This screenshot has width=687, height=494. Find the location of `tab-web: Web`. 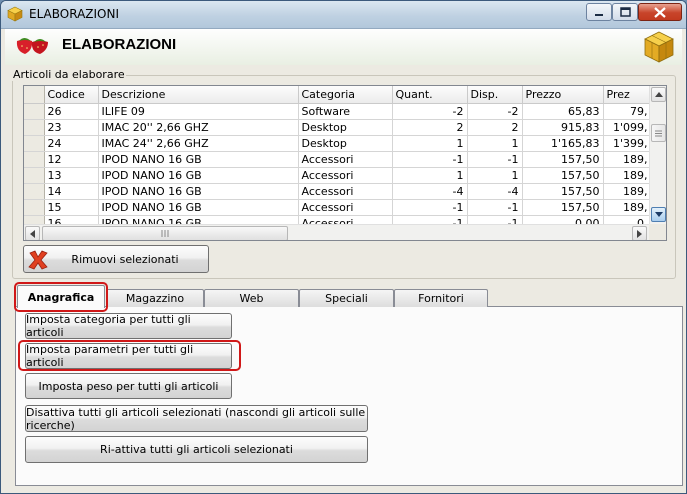

tab-web: Web is located at coordinates (251, 298).